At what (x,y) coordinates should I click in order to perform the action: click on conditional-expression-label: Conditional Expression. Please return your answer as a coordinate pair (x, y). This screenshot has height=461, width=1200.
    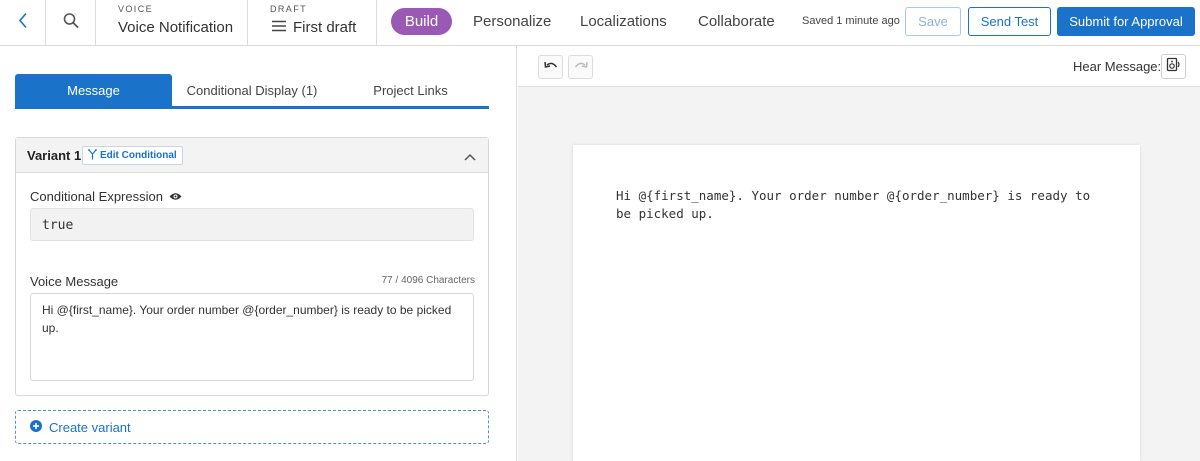
    Looking at the image, I should click on (96, 196).